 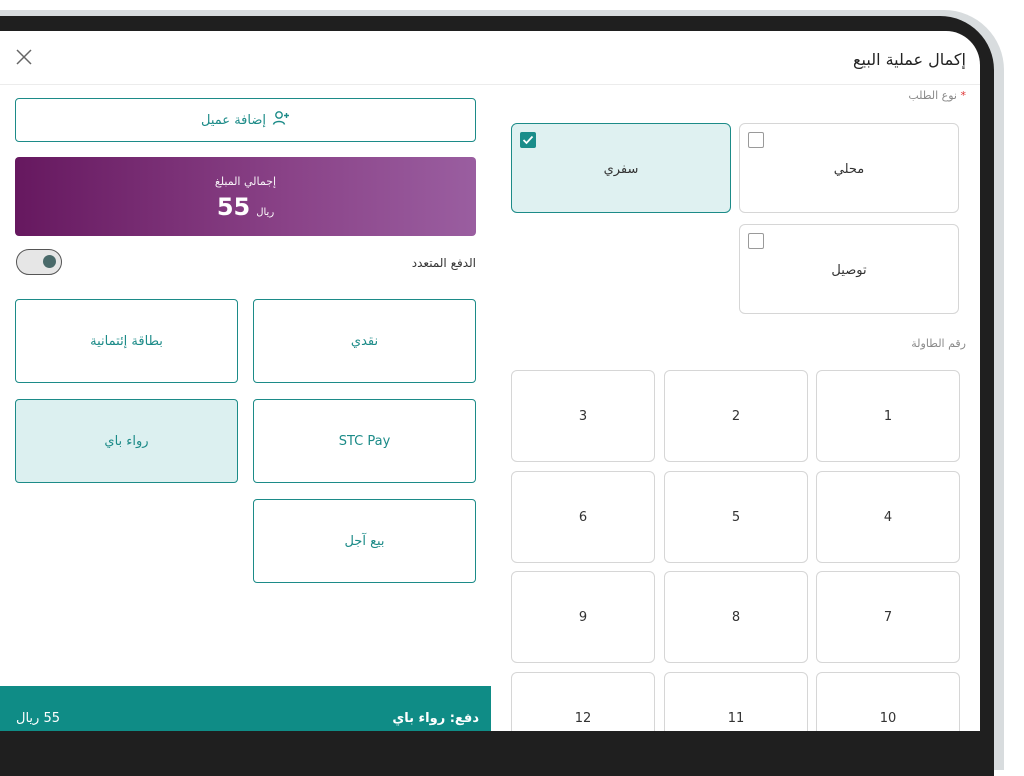 I want to click on toggle-knob, so click(x=49, y=261).